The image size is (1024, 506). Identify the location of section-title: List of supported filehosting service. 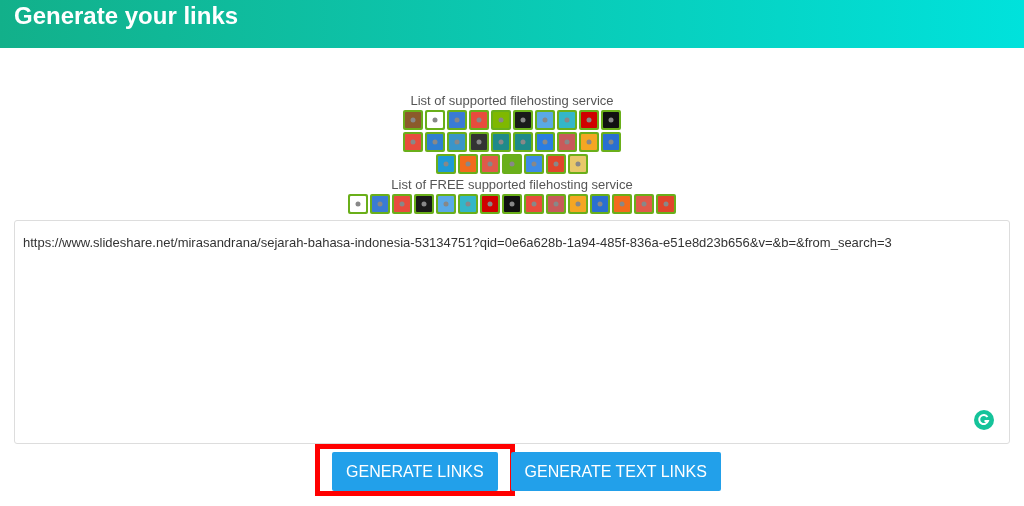
(512, 101).